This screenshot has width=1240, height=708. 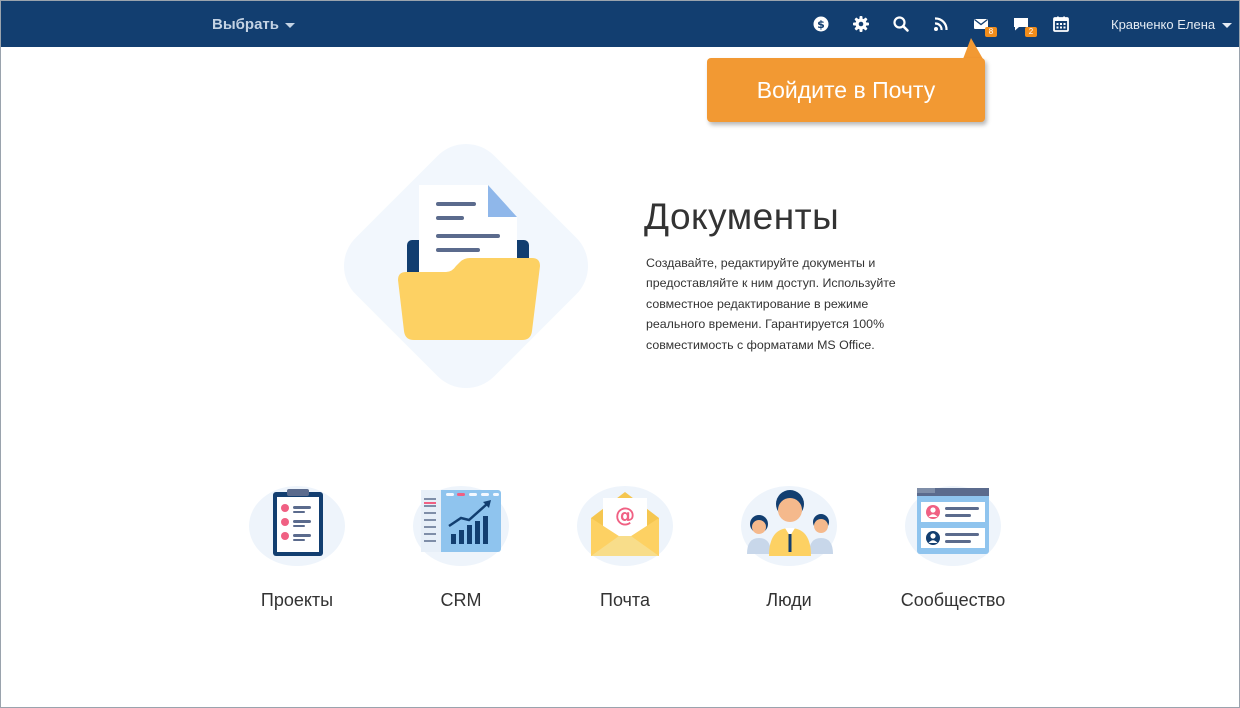 I want to click on crm-icon, so click(x=461, y=524).